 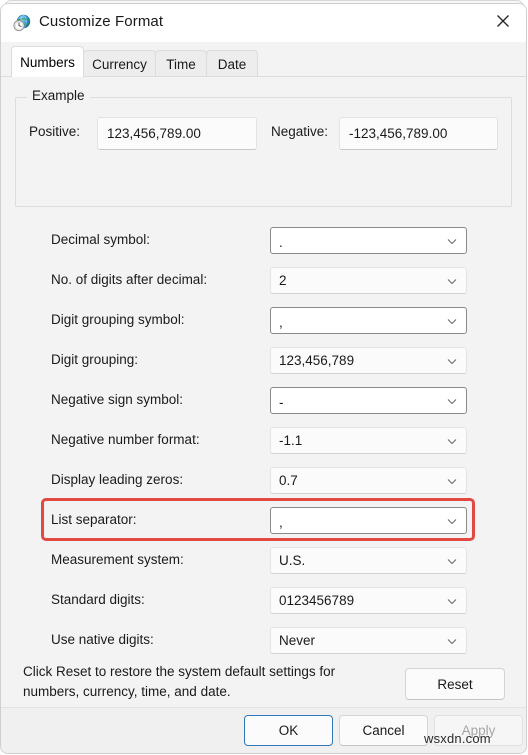 What do you see at coordinates (281, 242) in the screenshot?
I see `combo-value: .` at bounding box center [281, 242].